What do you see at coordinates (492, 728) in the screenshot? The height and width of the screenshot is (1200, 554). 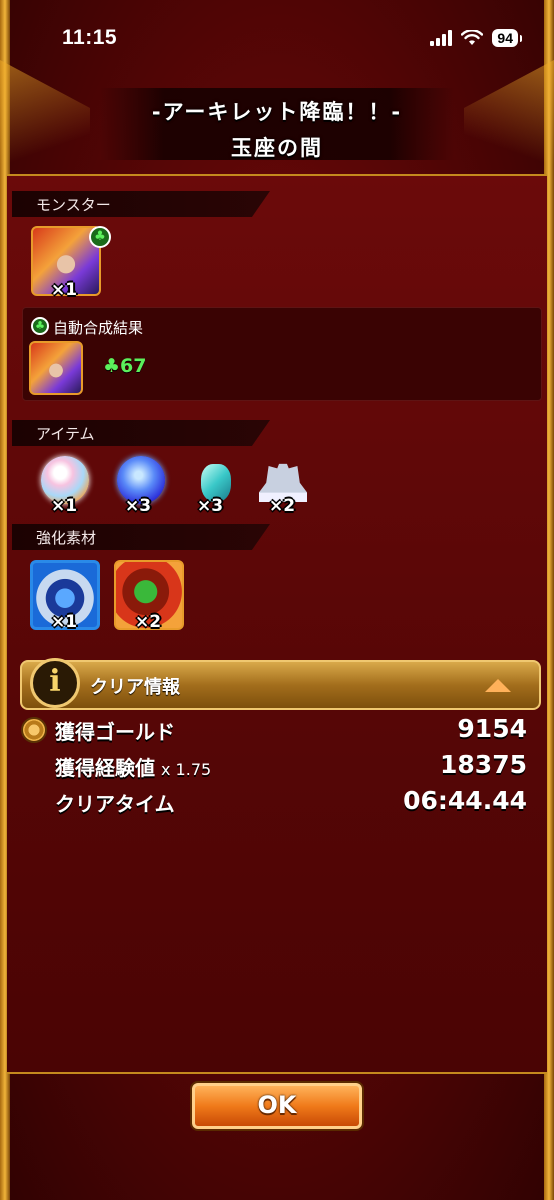 I see `stat-value: 9154` at bounding box center [492, 728].